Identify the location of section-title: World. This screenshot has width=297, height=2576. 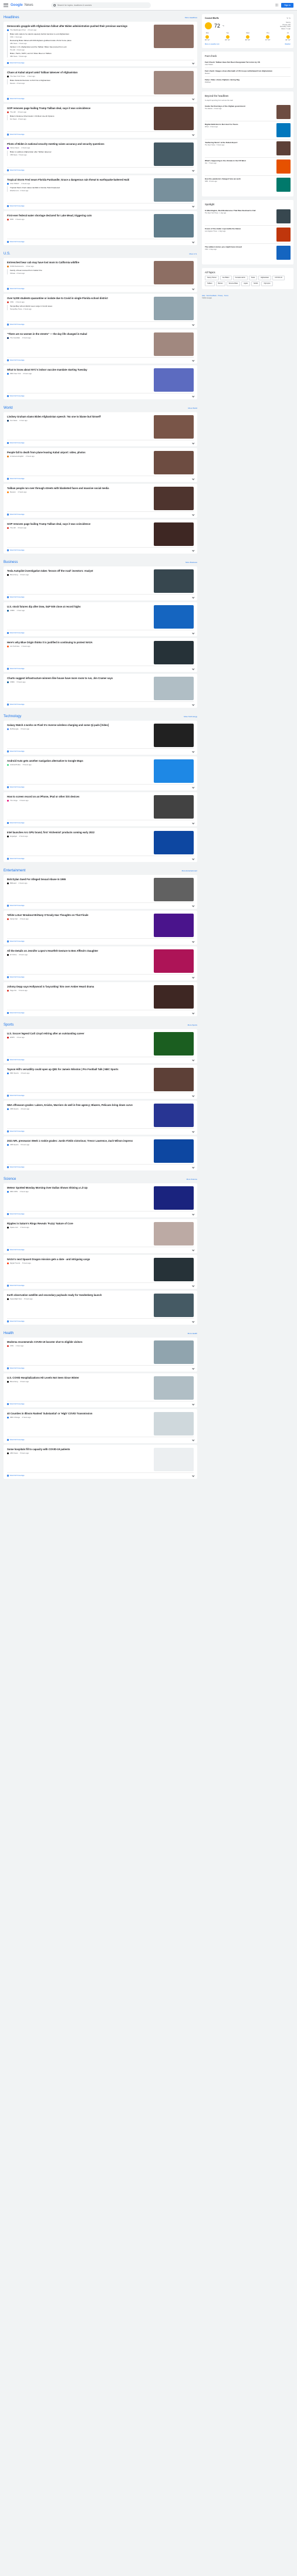
(8, 408).